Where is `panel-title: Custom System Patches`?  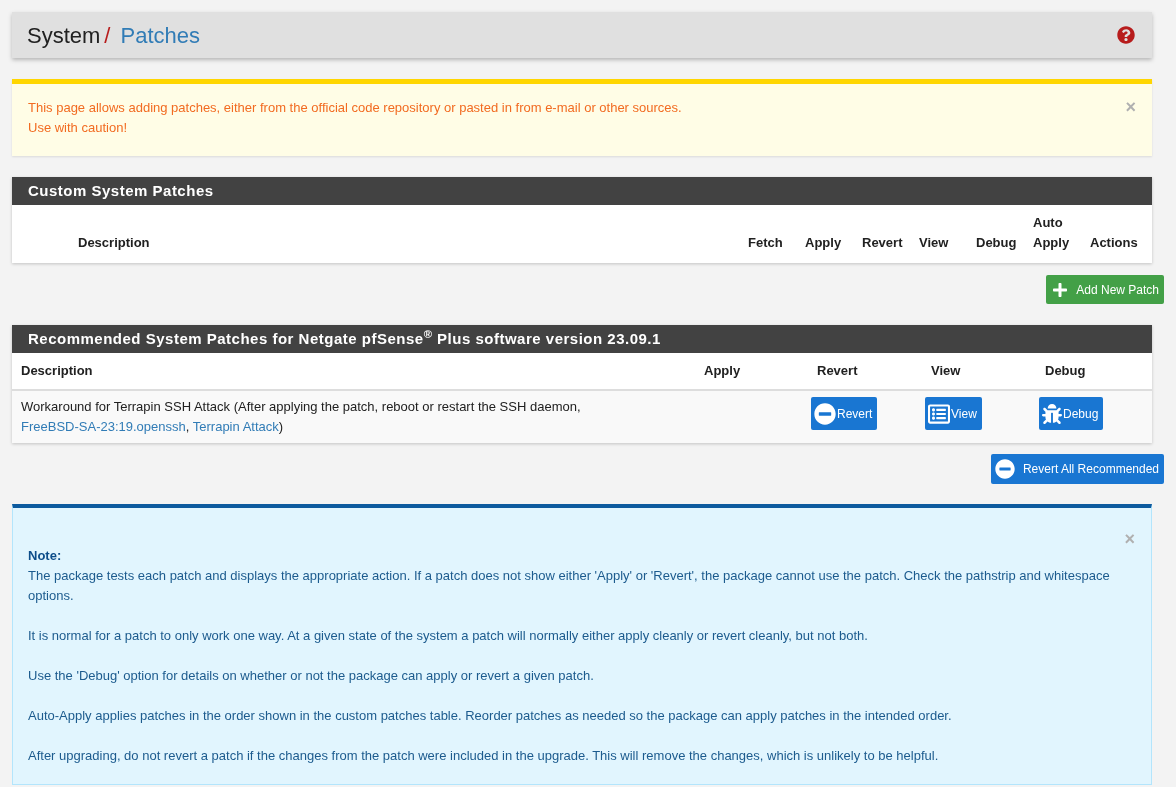
panel-title: Custom System Patches is located at coordinates (582, 191).